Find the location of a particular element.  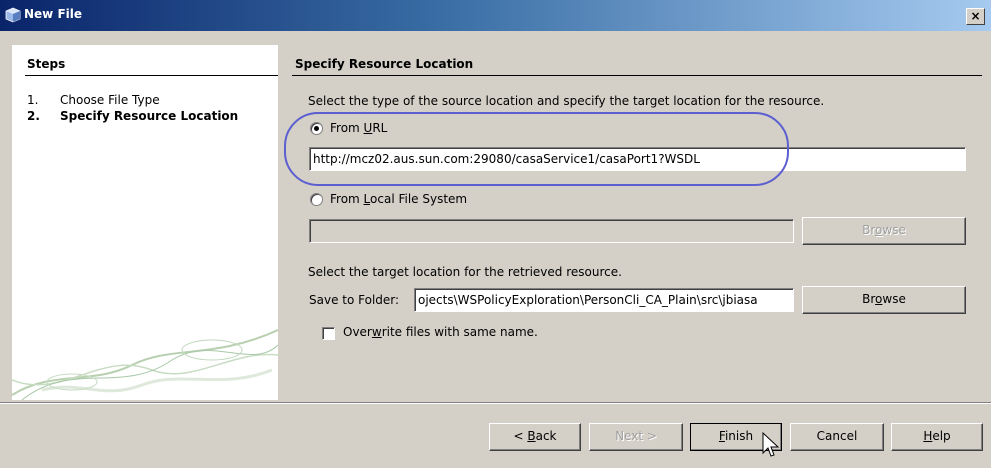

browse-local-button: Browse is located at coordinates (884, 231).